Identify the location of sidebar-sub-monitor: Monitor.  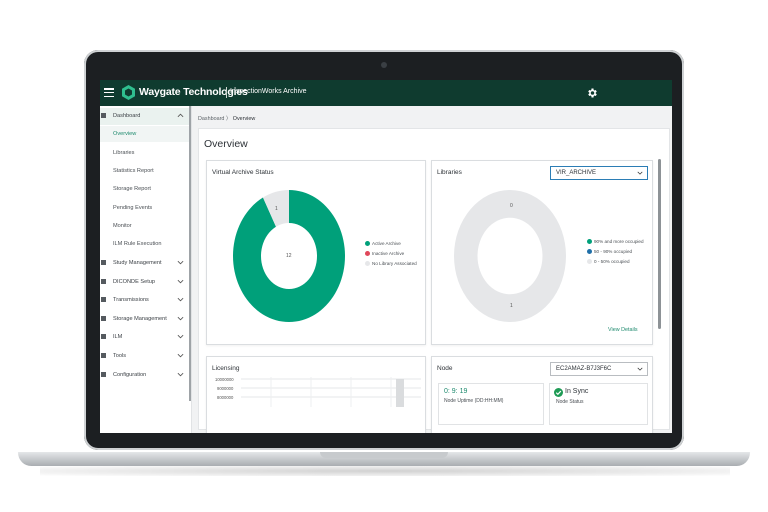
(122, 226).